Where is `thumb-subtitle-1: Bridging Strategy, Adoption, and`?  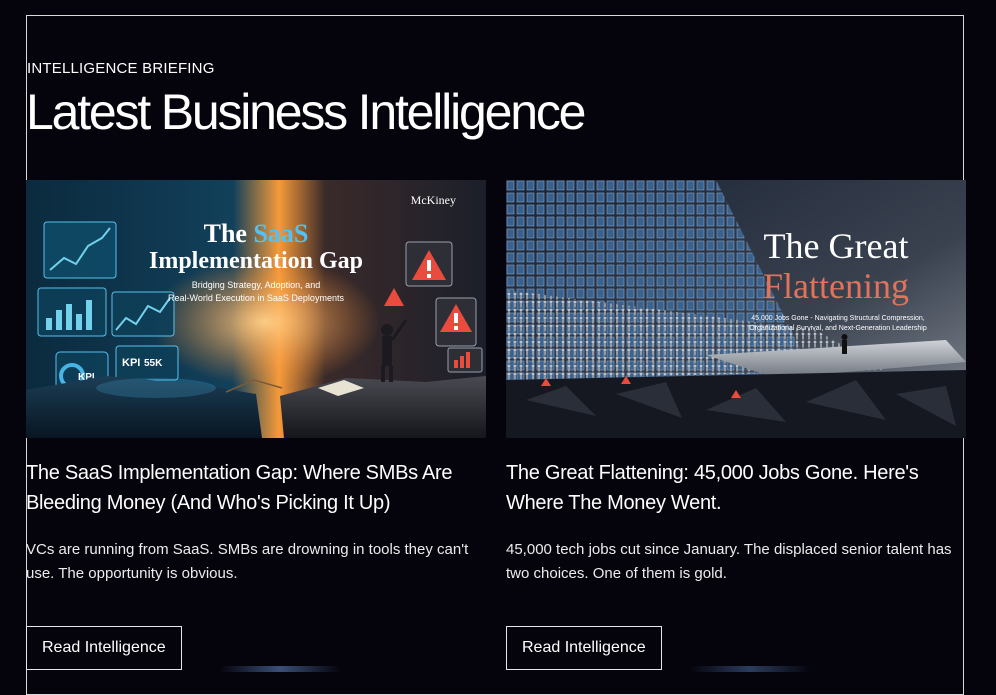
thumb-subtitle-1: Bridging Strategy, Adoption, and is located at coordinates (256, 285).